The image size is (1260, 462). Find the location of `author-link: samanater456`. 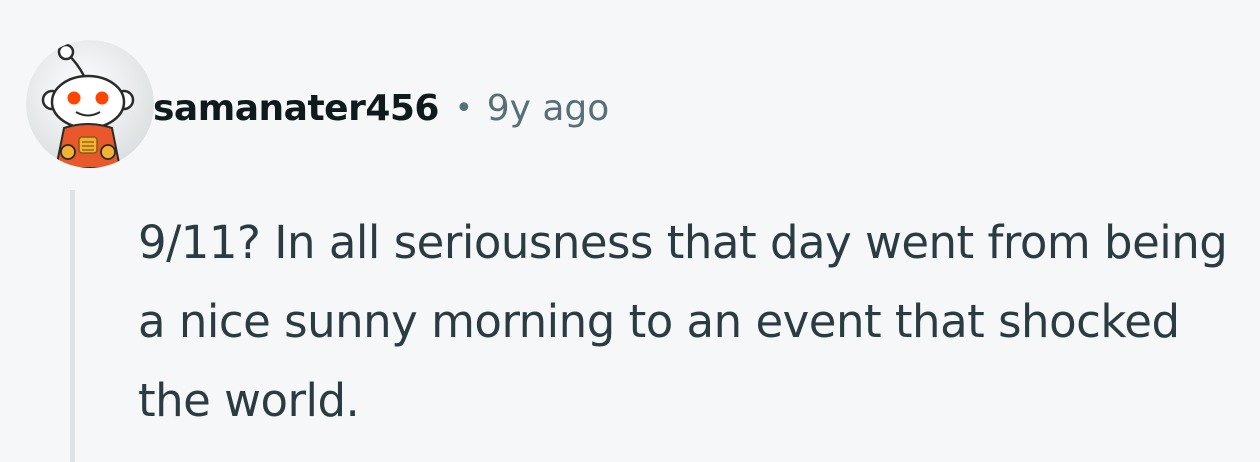

author-link: samanater456 is located at coordinates (296, 108).